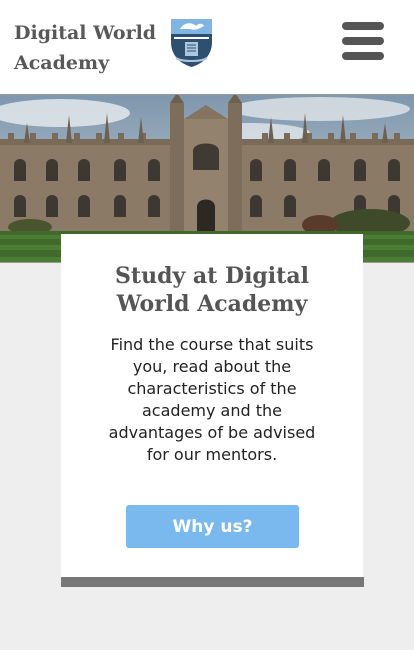  What do you see at coordinates (89, 48) in the screenshot?
I see `brand-name: Digital World Academy` at bounding box center [89, 48].